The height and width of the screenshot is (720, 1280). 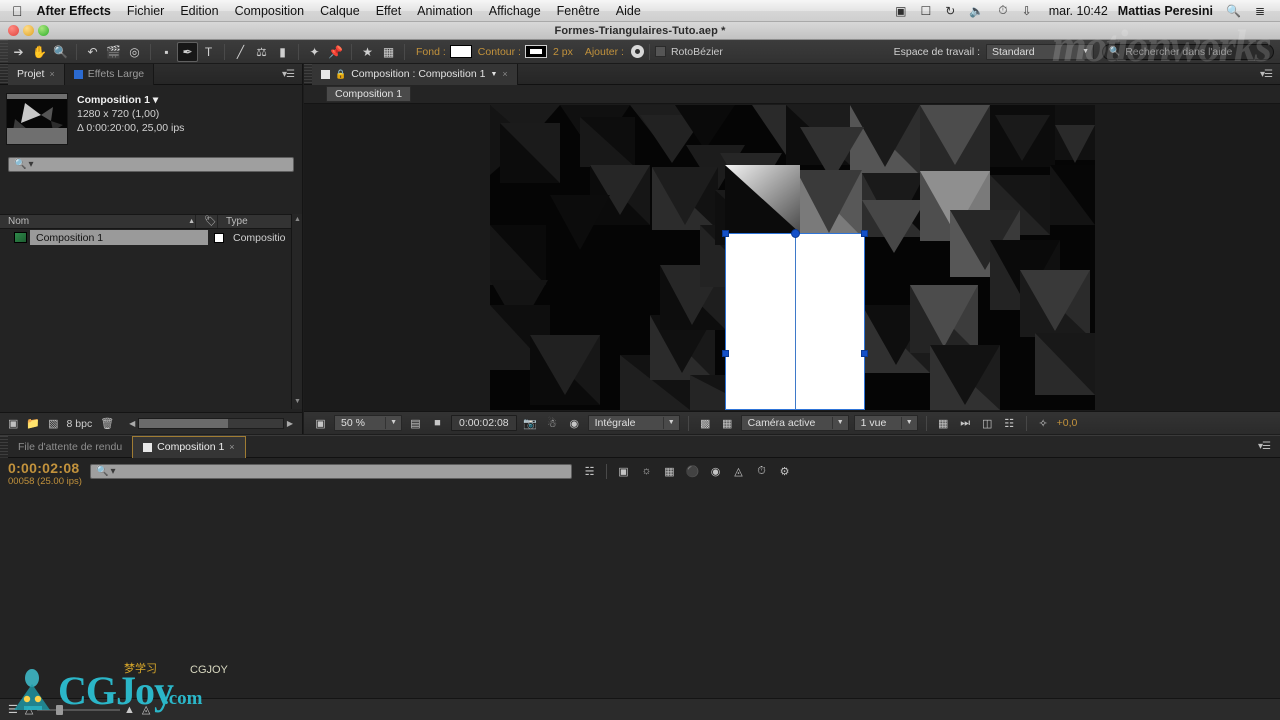 I want to click on mask-icon: ▦, so click(x=388, y=52).